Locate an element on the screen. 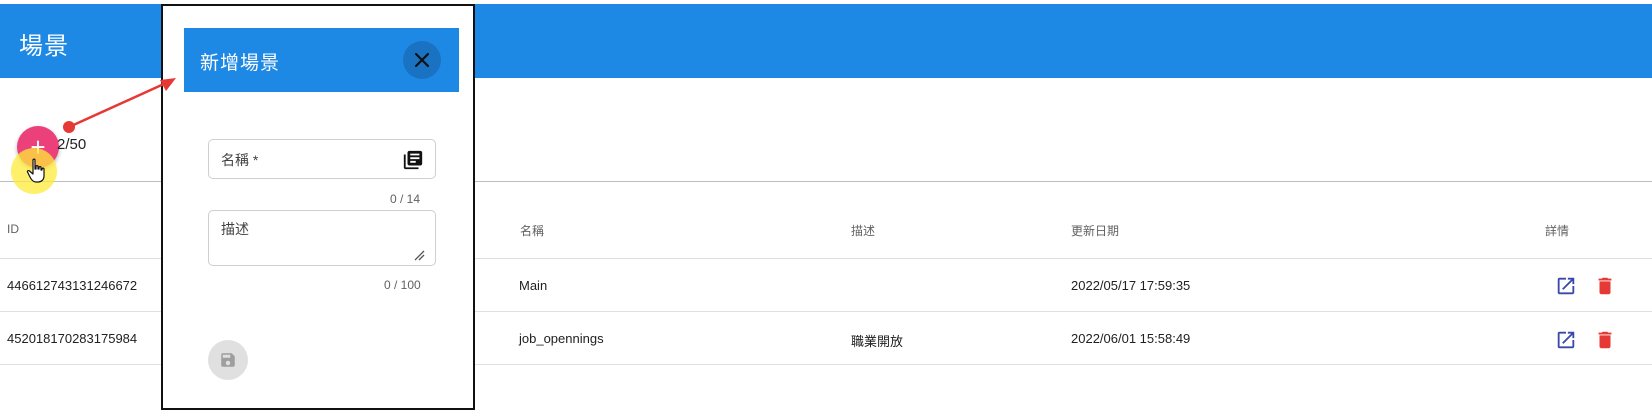 Image resolution: width=1652 pixels, height=410 pixels. description-char-counter: 0 / 100 is located at coordinates (402, 285).